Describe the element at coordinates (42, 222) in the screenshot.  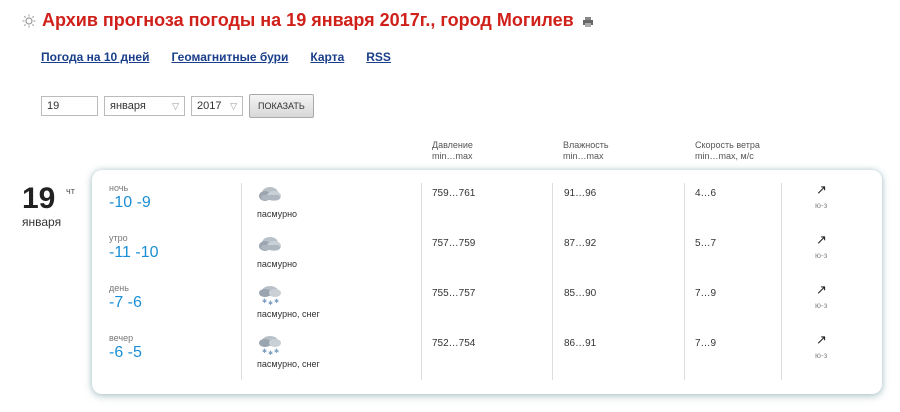
I see `month-label: января` at that location.